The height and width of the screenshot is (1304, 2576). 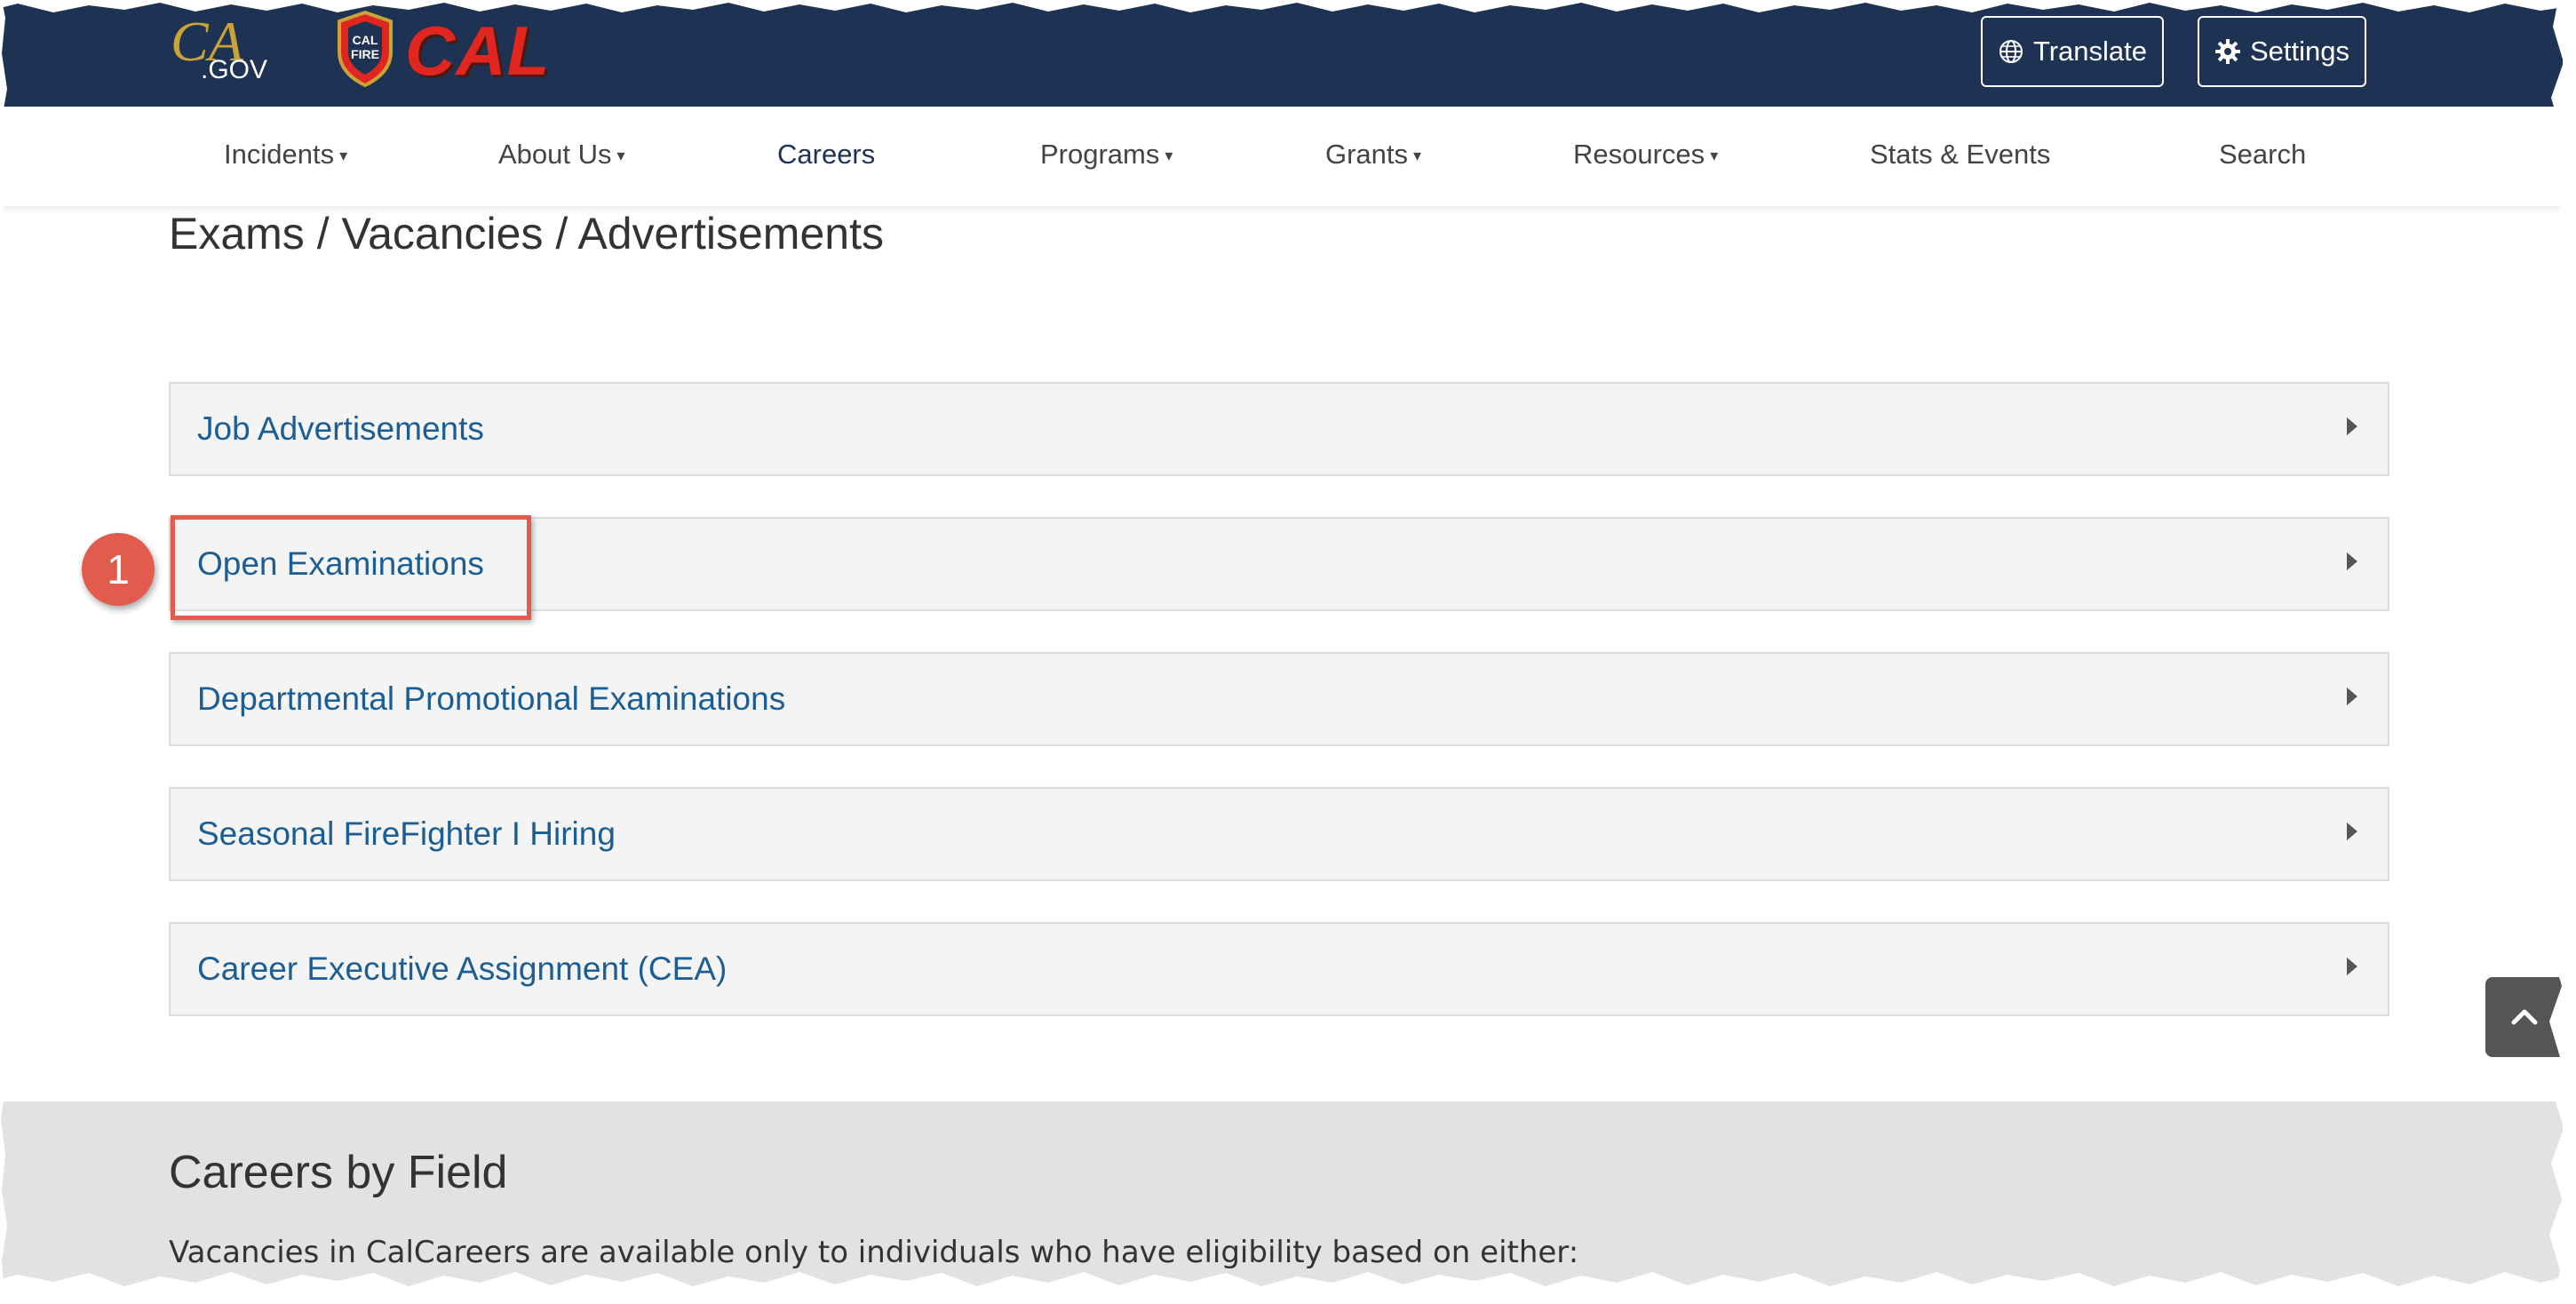 I want to click on nav-item-programs: Programs ▾, so click(x=1106, y=155).